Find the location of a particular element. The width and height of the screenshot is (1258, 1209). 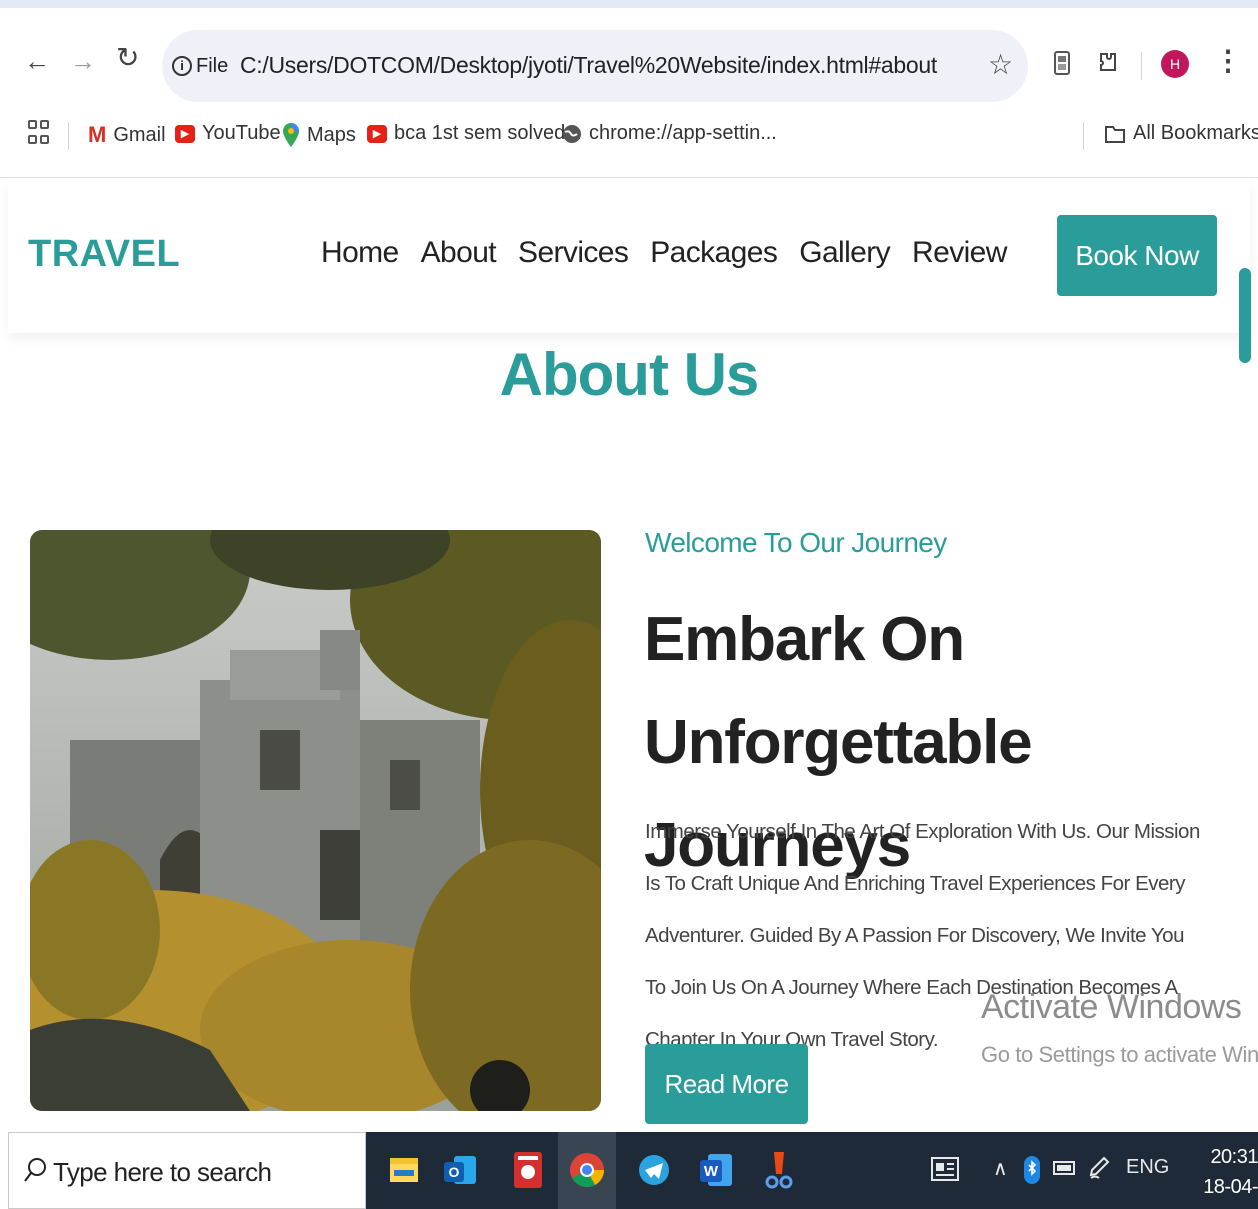

globe-icon is located at coordinates (572, 133).